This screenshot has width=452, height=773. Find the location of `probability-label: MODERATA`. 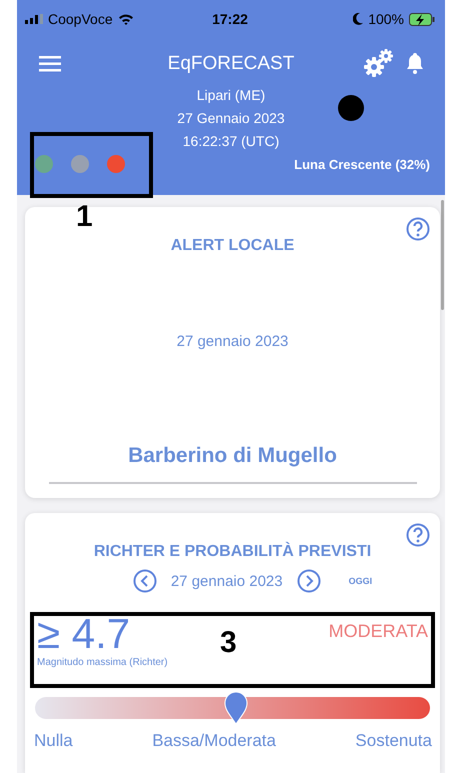

probability-label: MODERATA is located at coordinates (378, 631).